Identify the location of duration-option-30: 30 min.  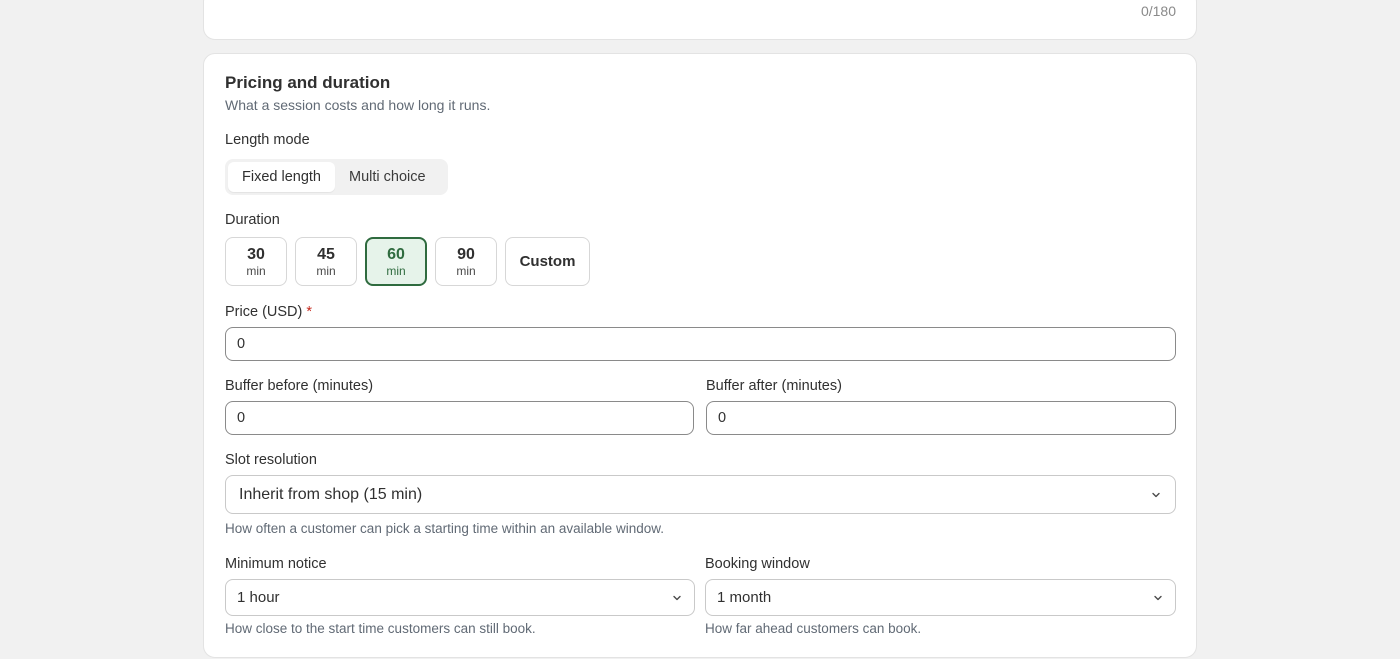
(256, 261).